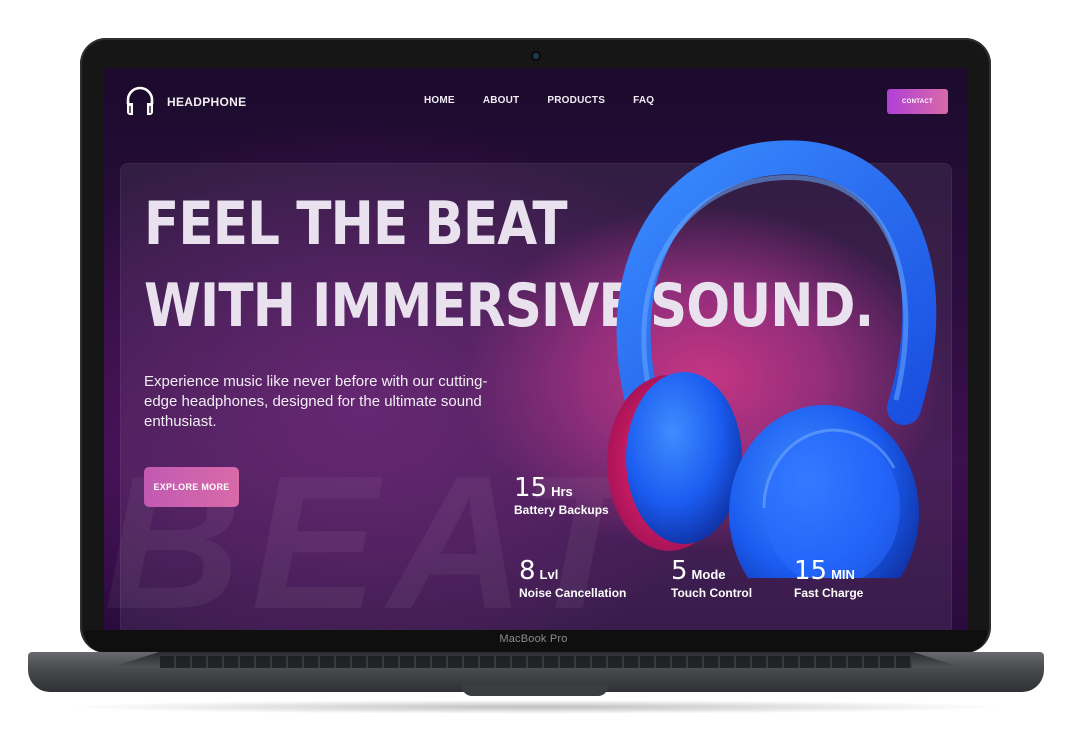 The height and width of the screenshot is (735, 1067). Describe the element at coordinates (561, 510) in the screenshot. I see `stat-label: Battery Backups` at that location.